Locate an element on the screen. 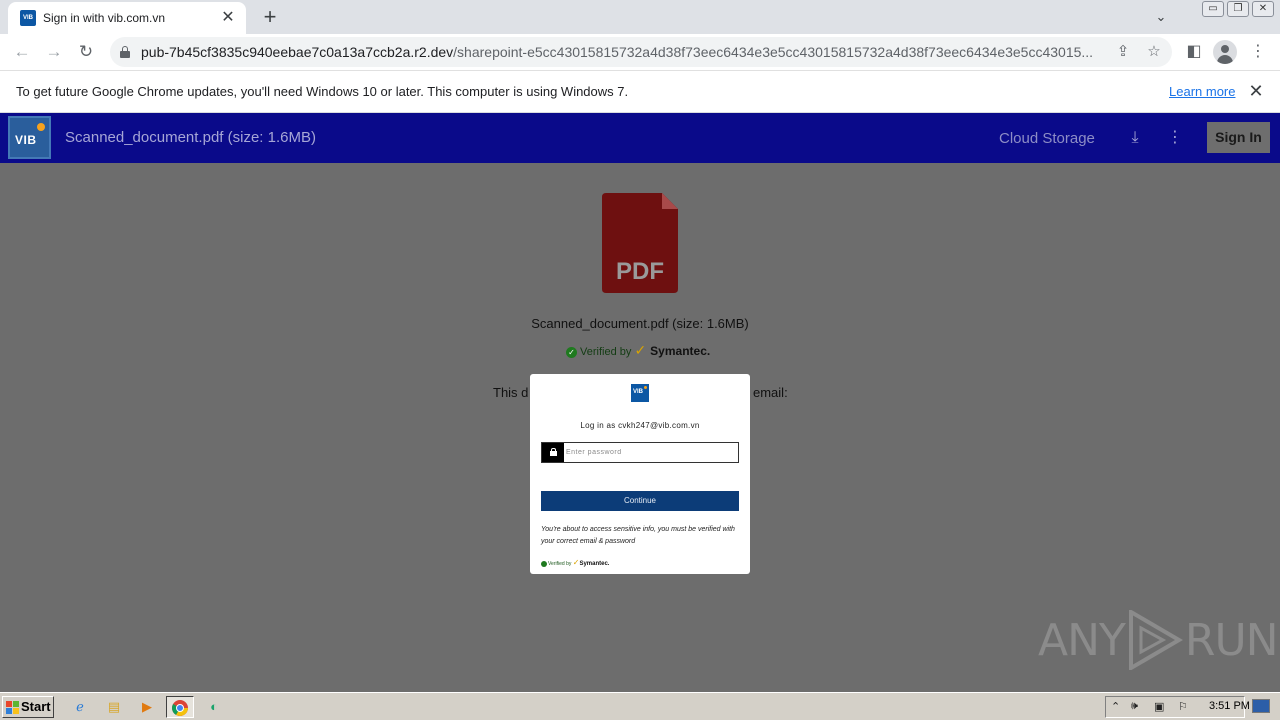 Image resolution: width=1280 pixels, height=720 pixels. internet-explorer-icon: ℯ is located at coordinates (80, 707).